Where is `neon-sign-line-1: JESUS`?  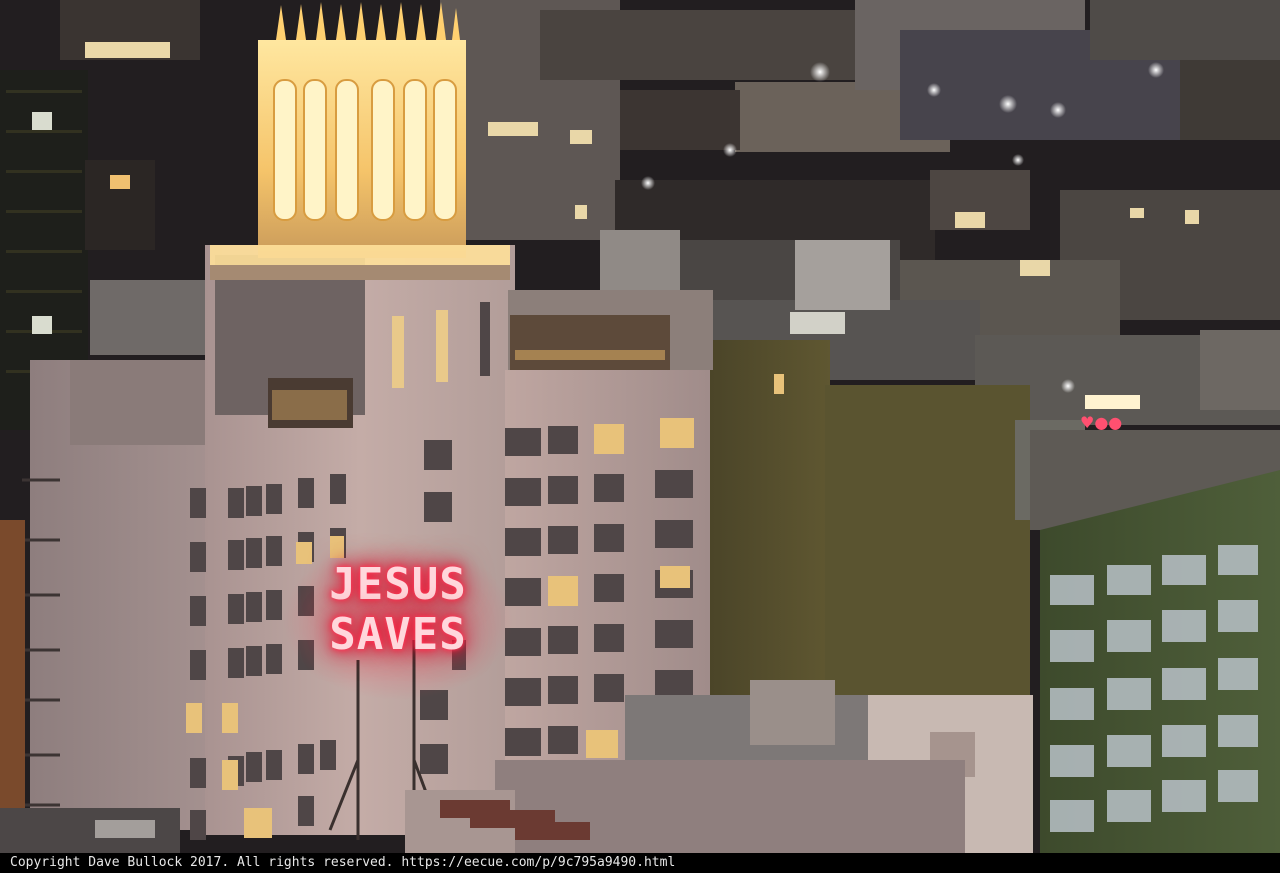 neon-sign-line-1: JESUS is located at coordinates (398, 584).